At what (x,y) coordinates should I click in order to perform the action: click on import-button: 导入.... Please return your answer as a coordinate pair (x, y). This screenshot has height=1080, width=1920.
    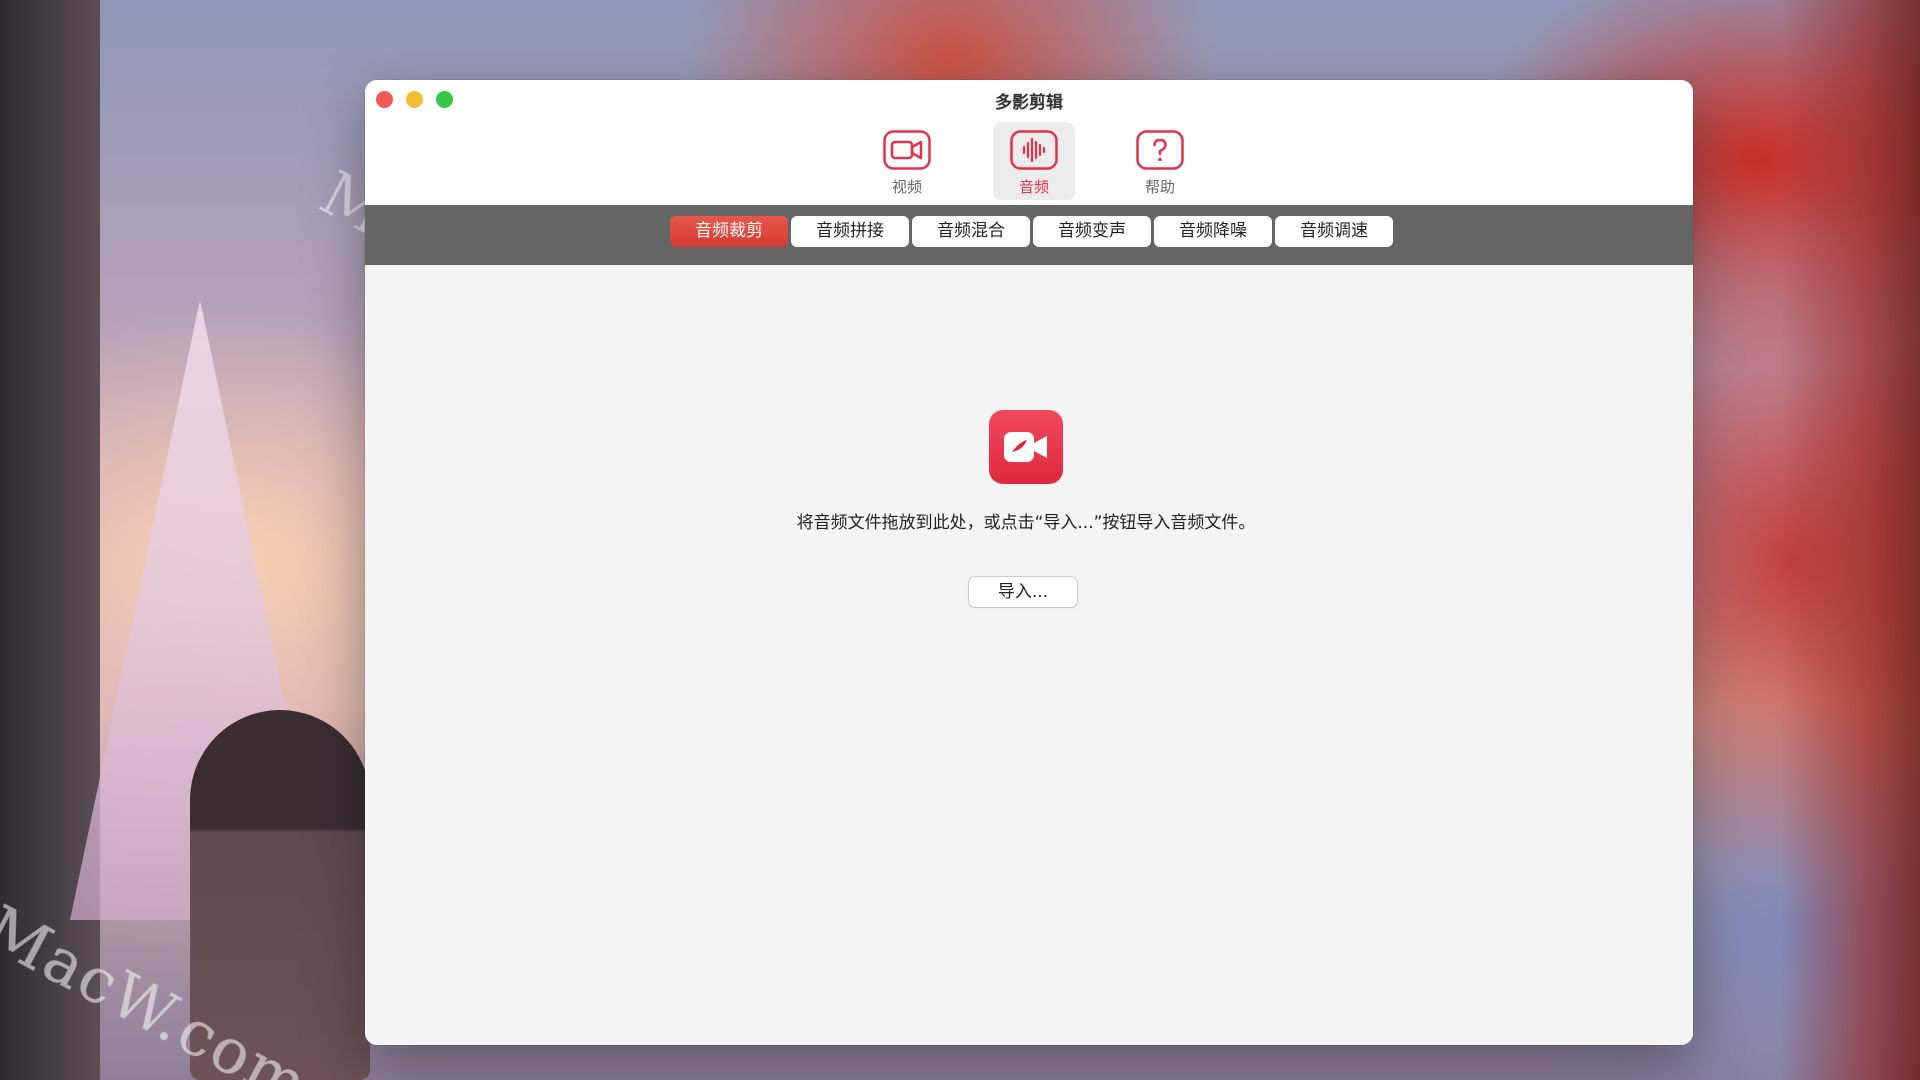
    Looking at the image, I should click on (1023, 592).